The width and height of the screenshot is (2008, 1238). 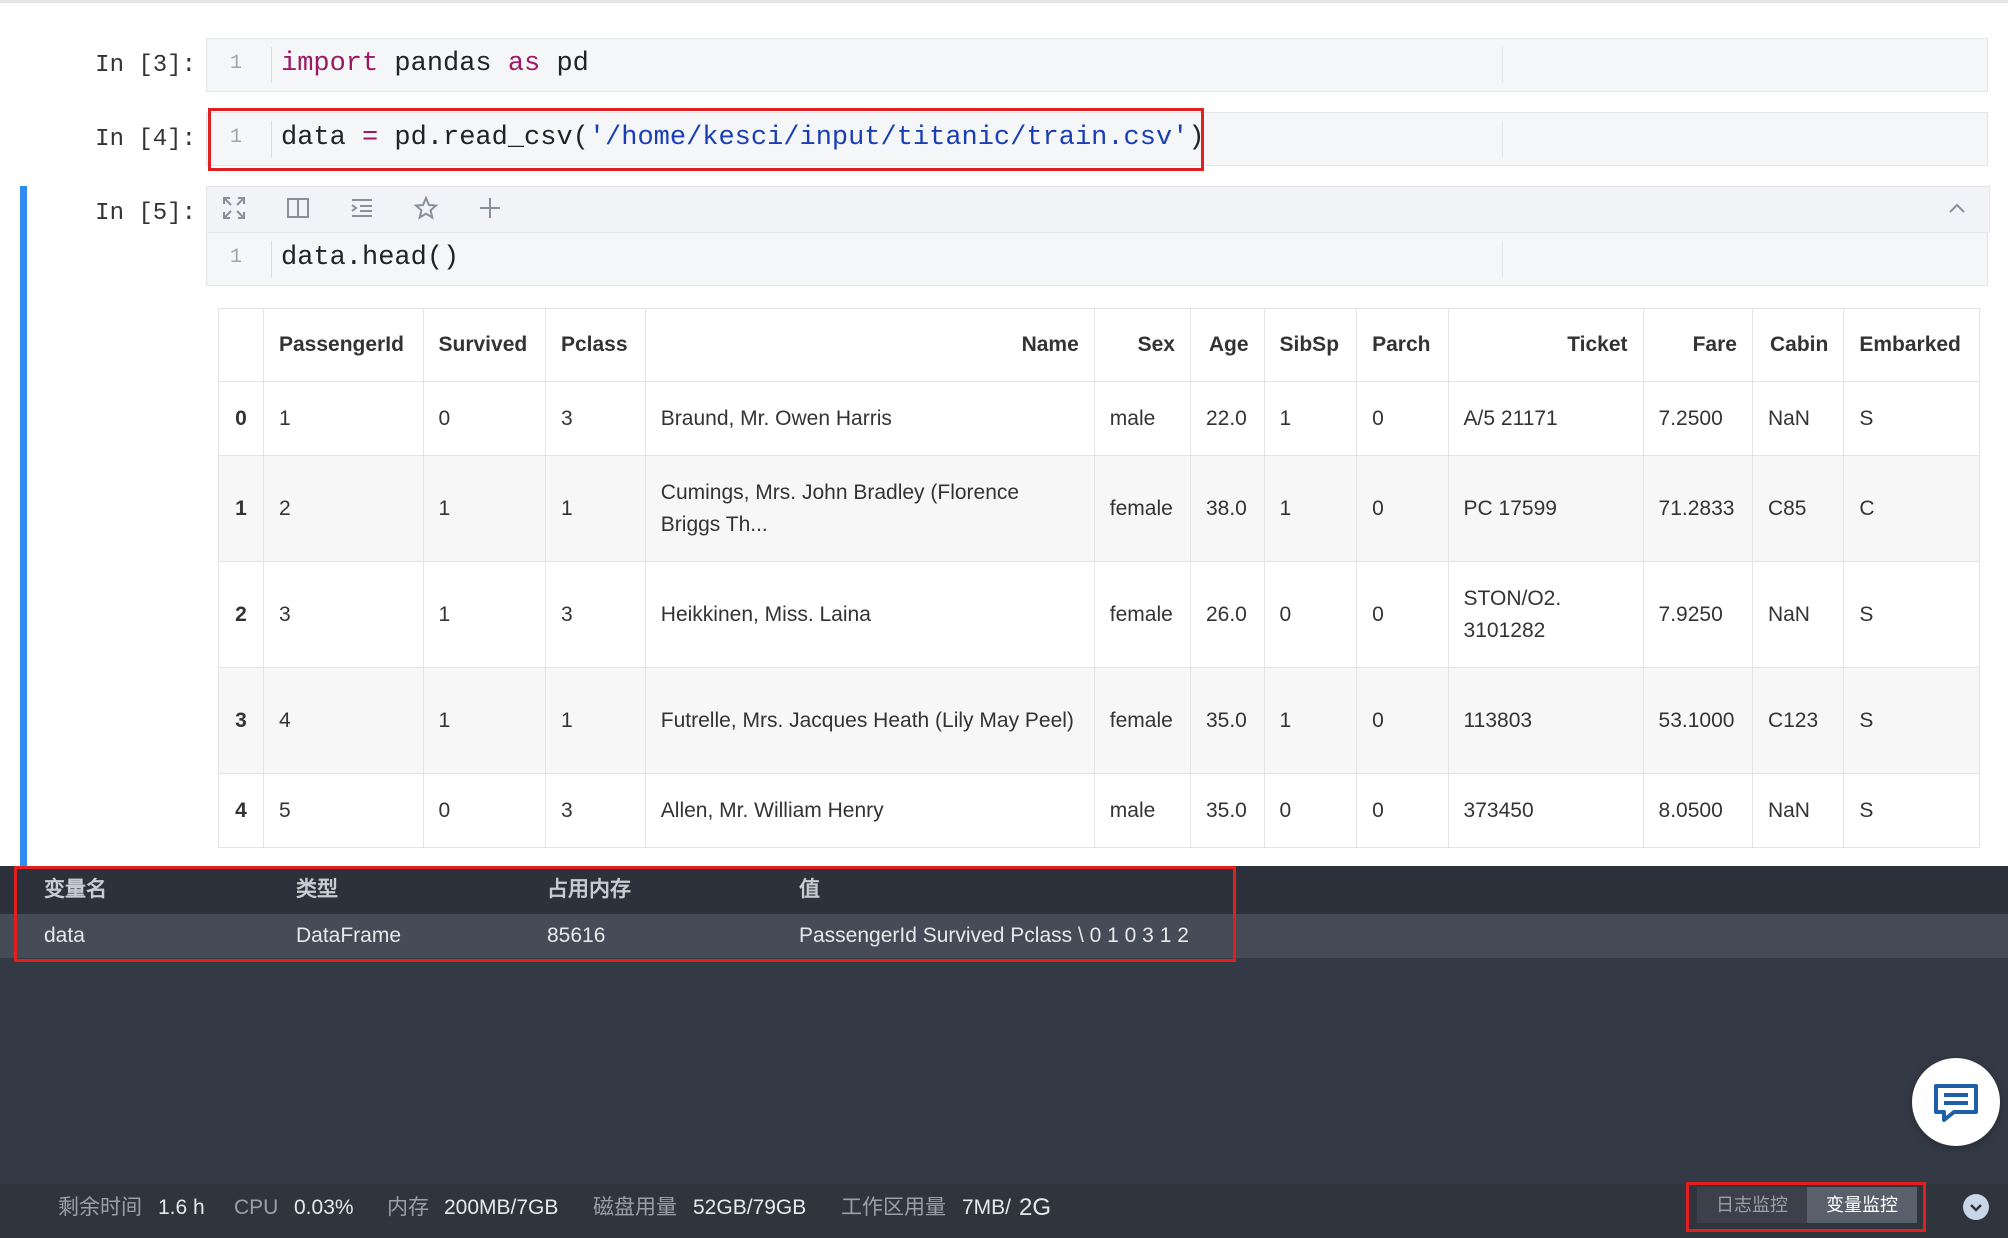 I want to click on column-header, so click(x=241, y=345).